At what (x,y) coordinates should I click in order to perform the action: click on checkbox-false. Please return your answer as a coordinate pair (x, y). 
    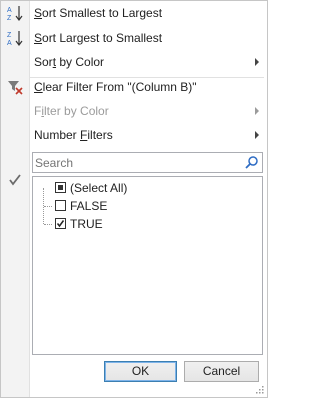
    Looking at the image, I should click on (60, 205).